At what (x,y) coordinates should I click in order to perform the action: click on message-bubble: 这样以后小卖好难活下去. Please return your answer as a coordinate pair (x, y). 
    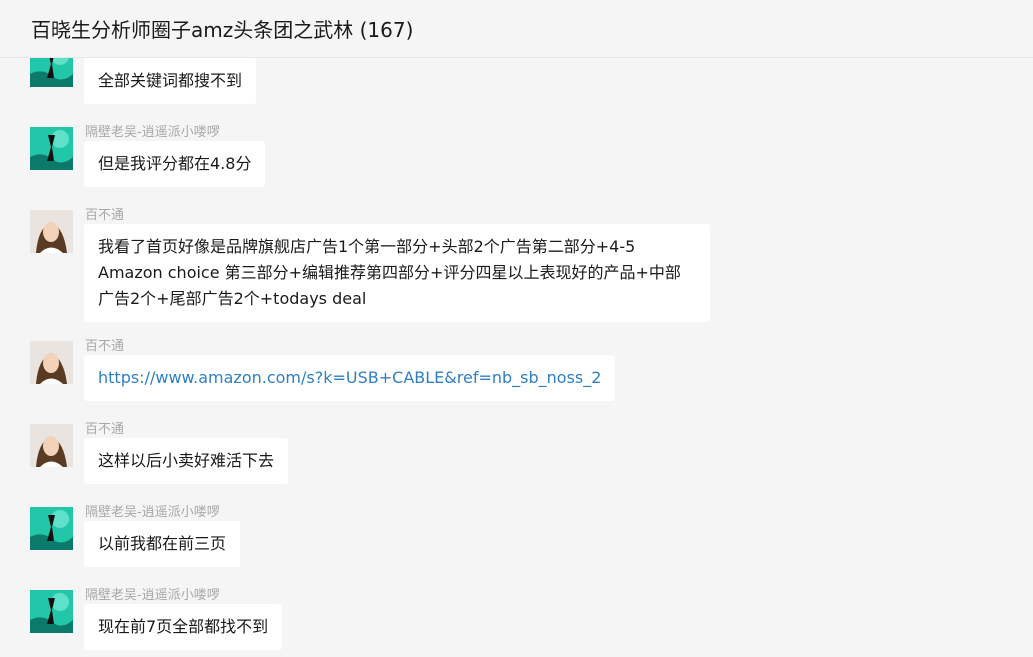
    Looking at the image, I should click on (186, 461).